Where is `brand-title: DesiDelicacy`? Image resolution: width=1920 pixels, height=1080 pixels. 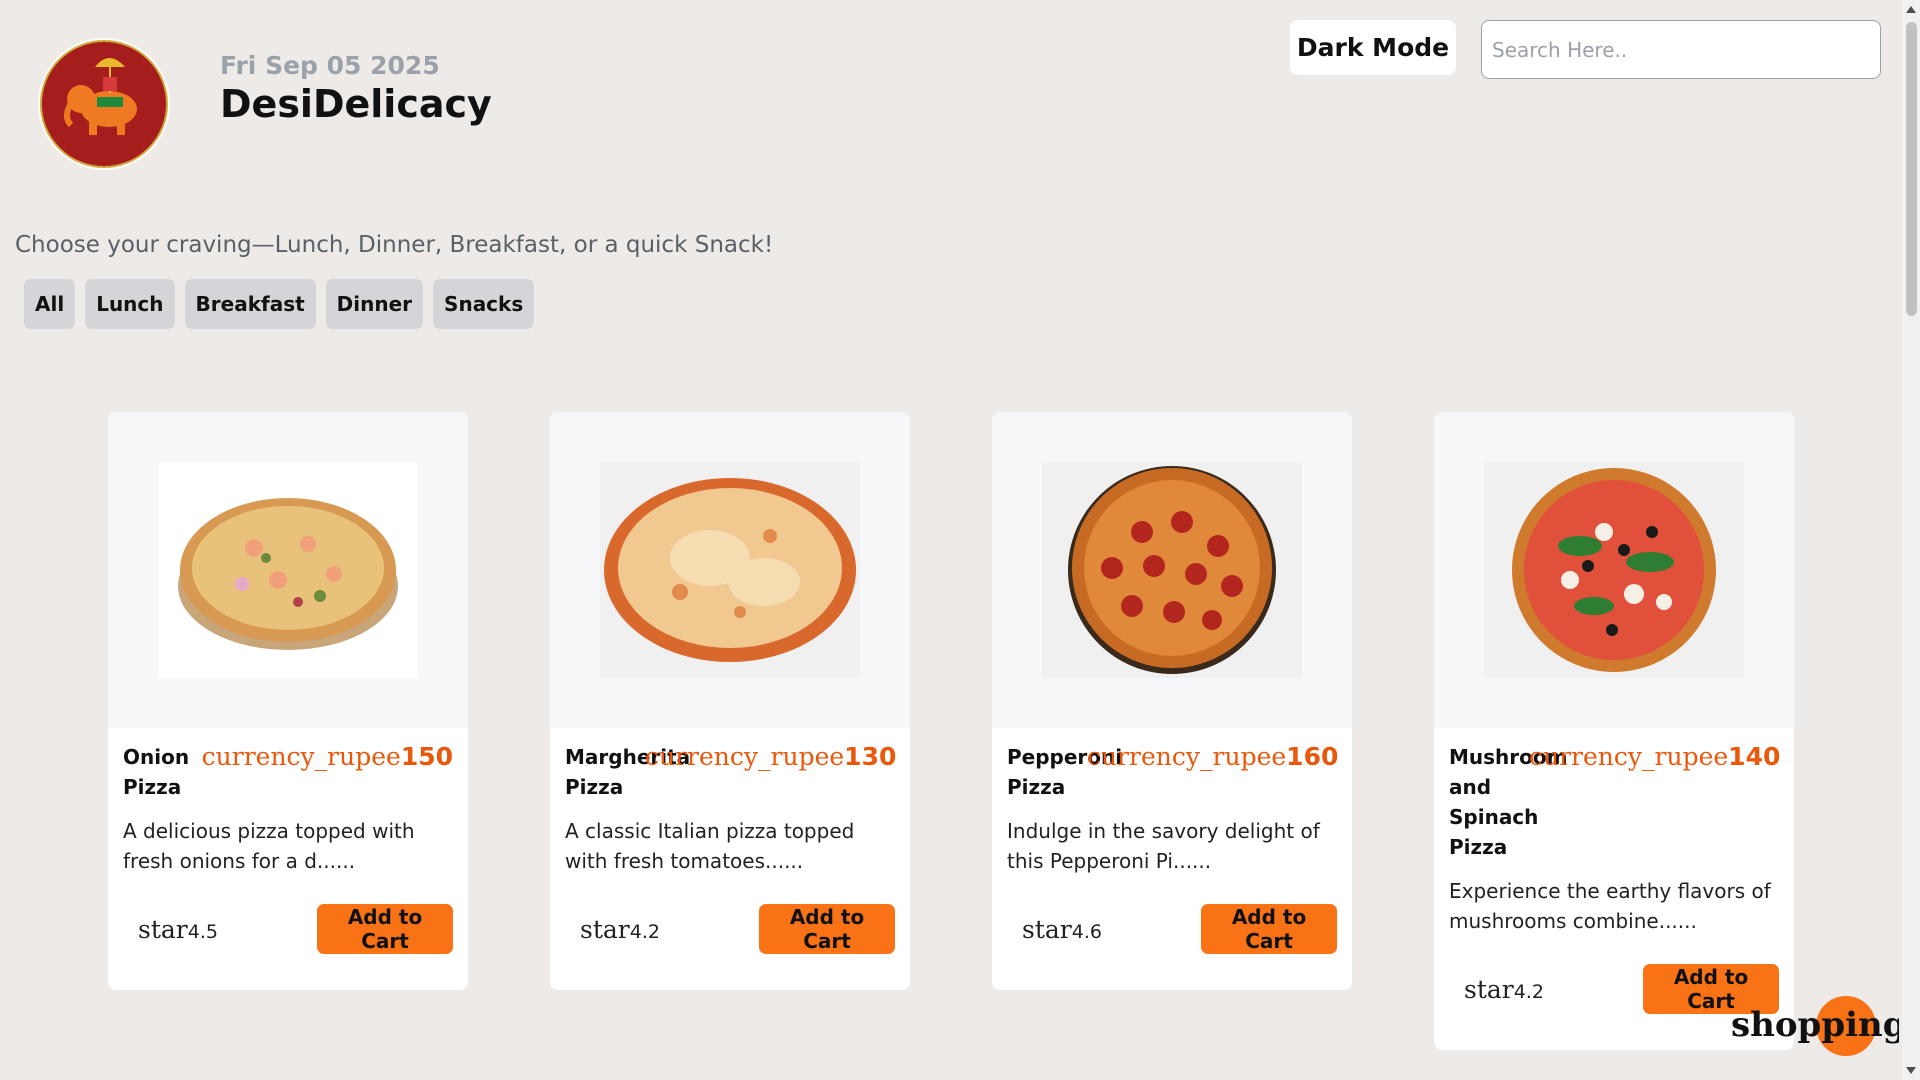
brand-title: DesiDelicacy is located at coordinates (356, 104).